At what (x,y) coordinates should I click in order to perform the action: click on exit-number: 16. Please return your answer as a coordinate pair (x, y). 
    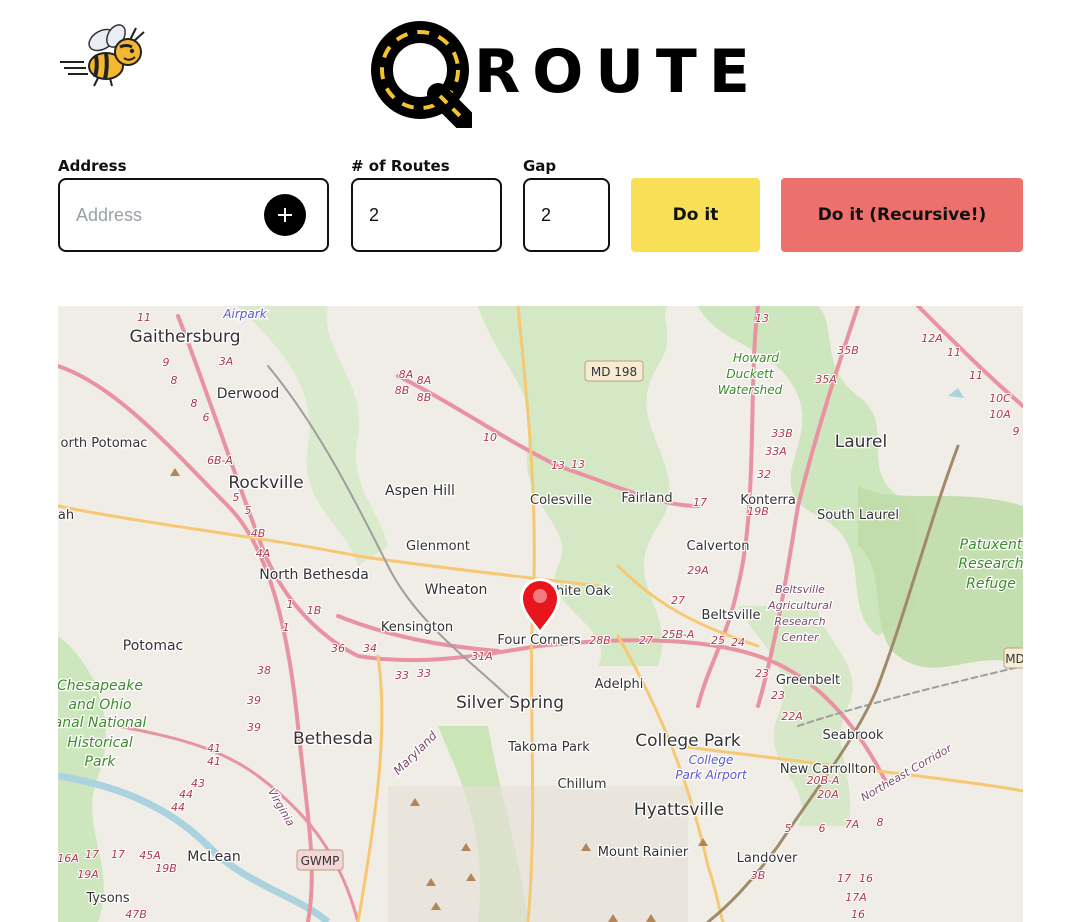
    Looking at the image, I should click on (866, 878).